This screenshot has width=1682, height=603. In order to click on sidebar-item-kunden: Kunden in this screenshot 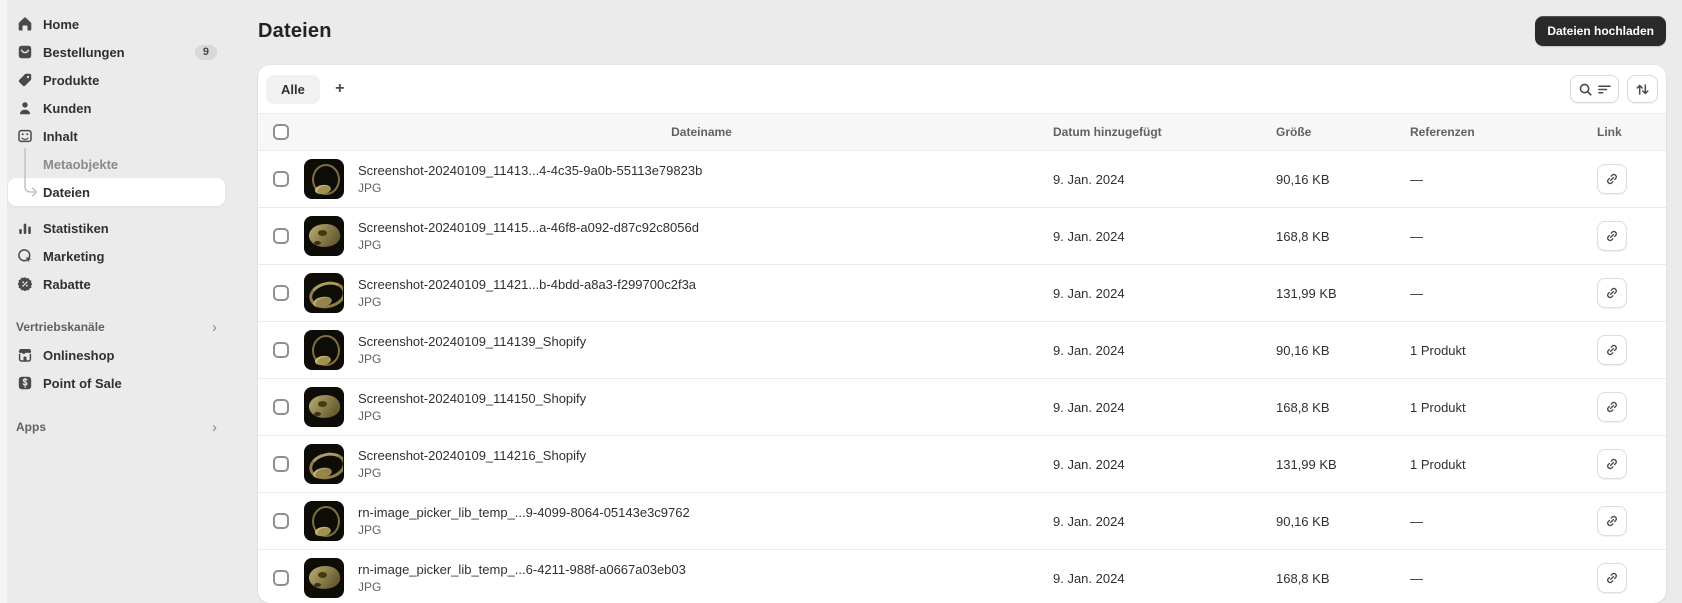, I will do `click(116, 108)`.